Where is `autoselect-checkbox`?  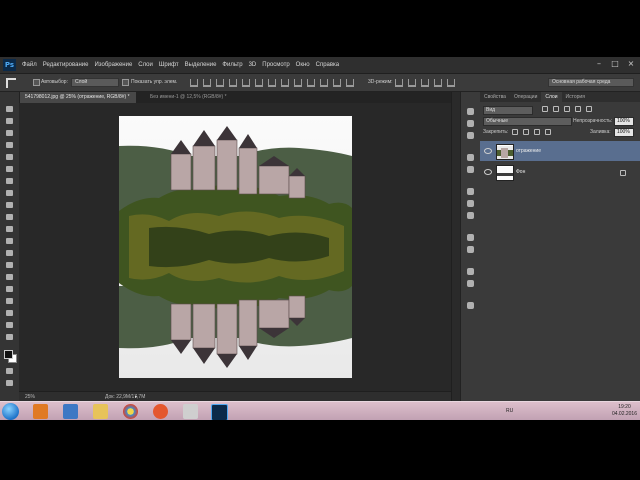 autoselect-checkbox is located at coordinates (36, 82).